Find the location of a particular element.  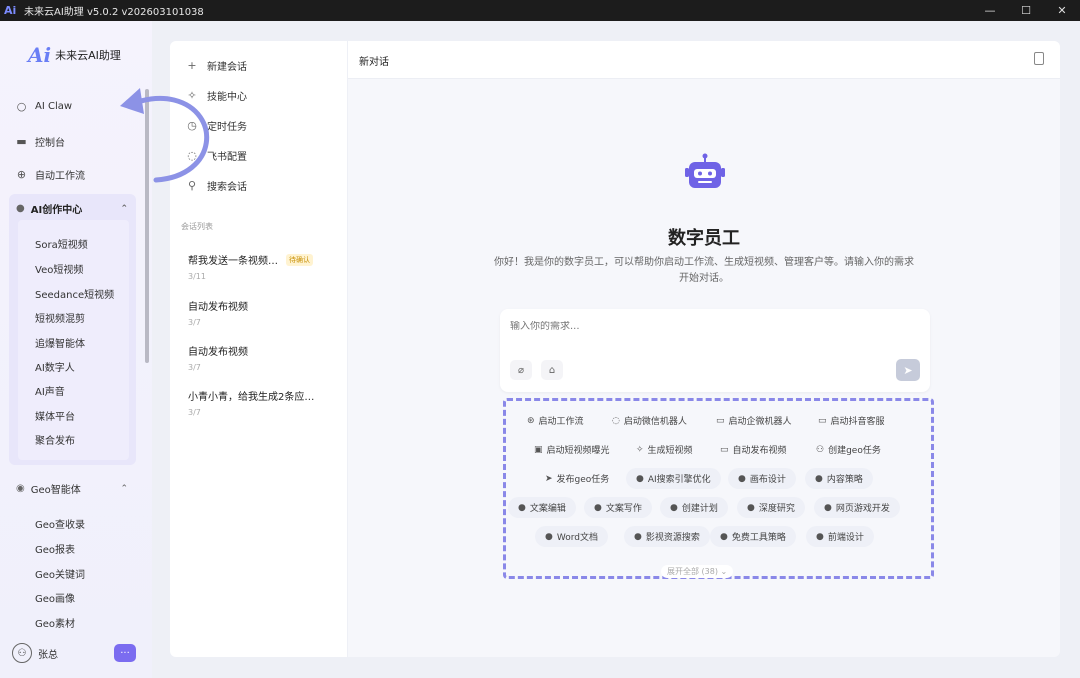

chip-label: 启动工作流 is located at coordinates (561, 422).